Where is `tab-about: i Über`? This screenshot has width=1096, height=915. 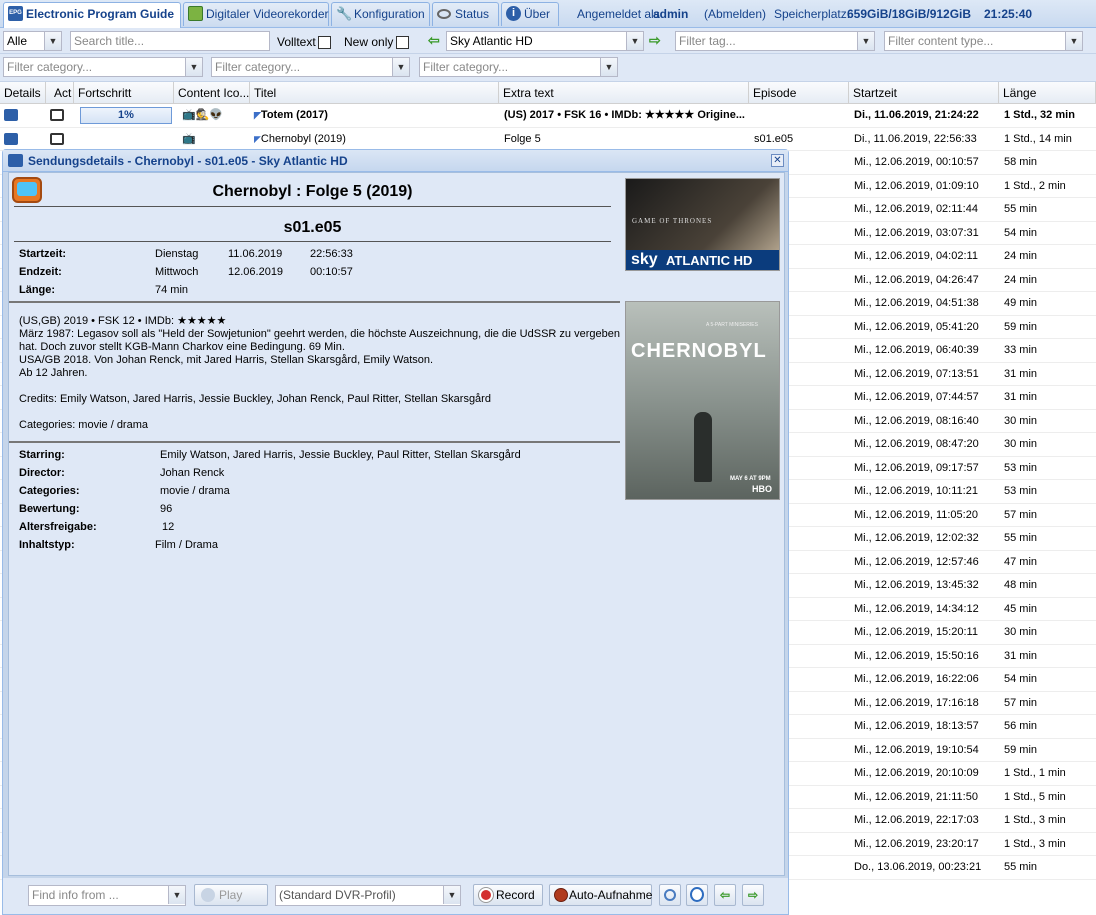
tab-about: i Über is located at coordinates (530, 14).